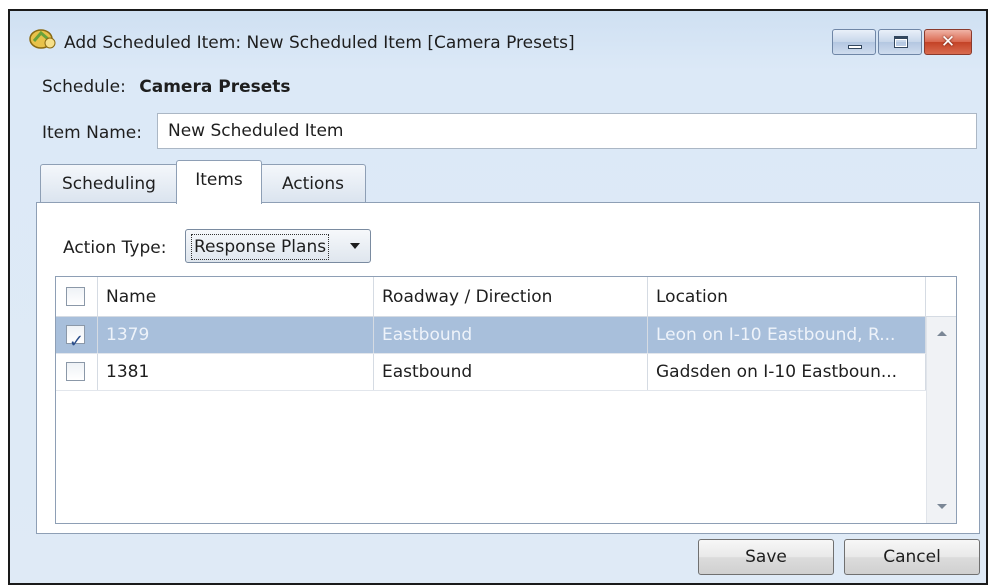  Describe the element at coordinates (855, 47) in the screenshot. I see `minimize-icon` at that location.